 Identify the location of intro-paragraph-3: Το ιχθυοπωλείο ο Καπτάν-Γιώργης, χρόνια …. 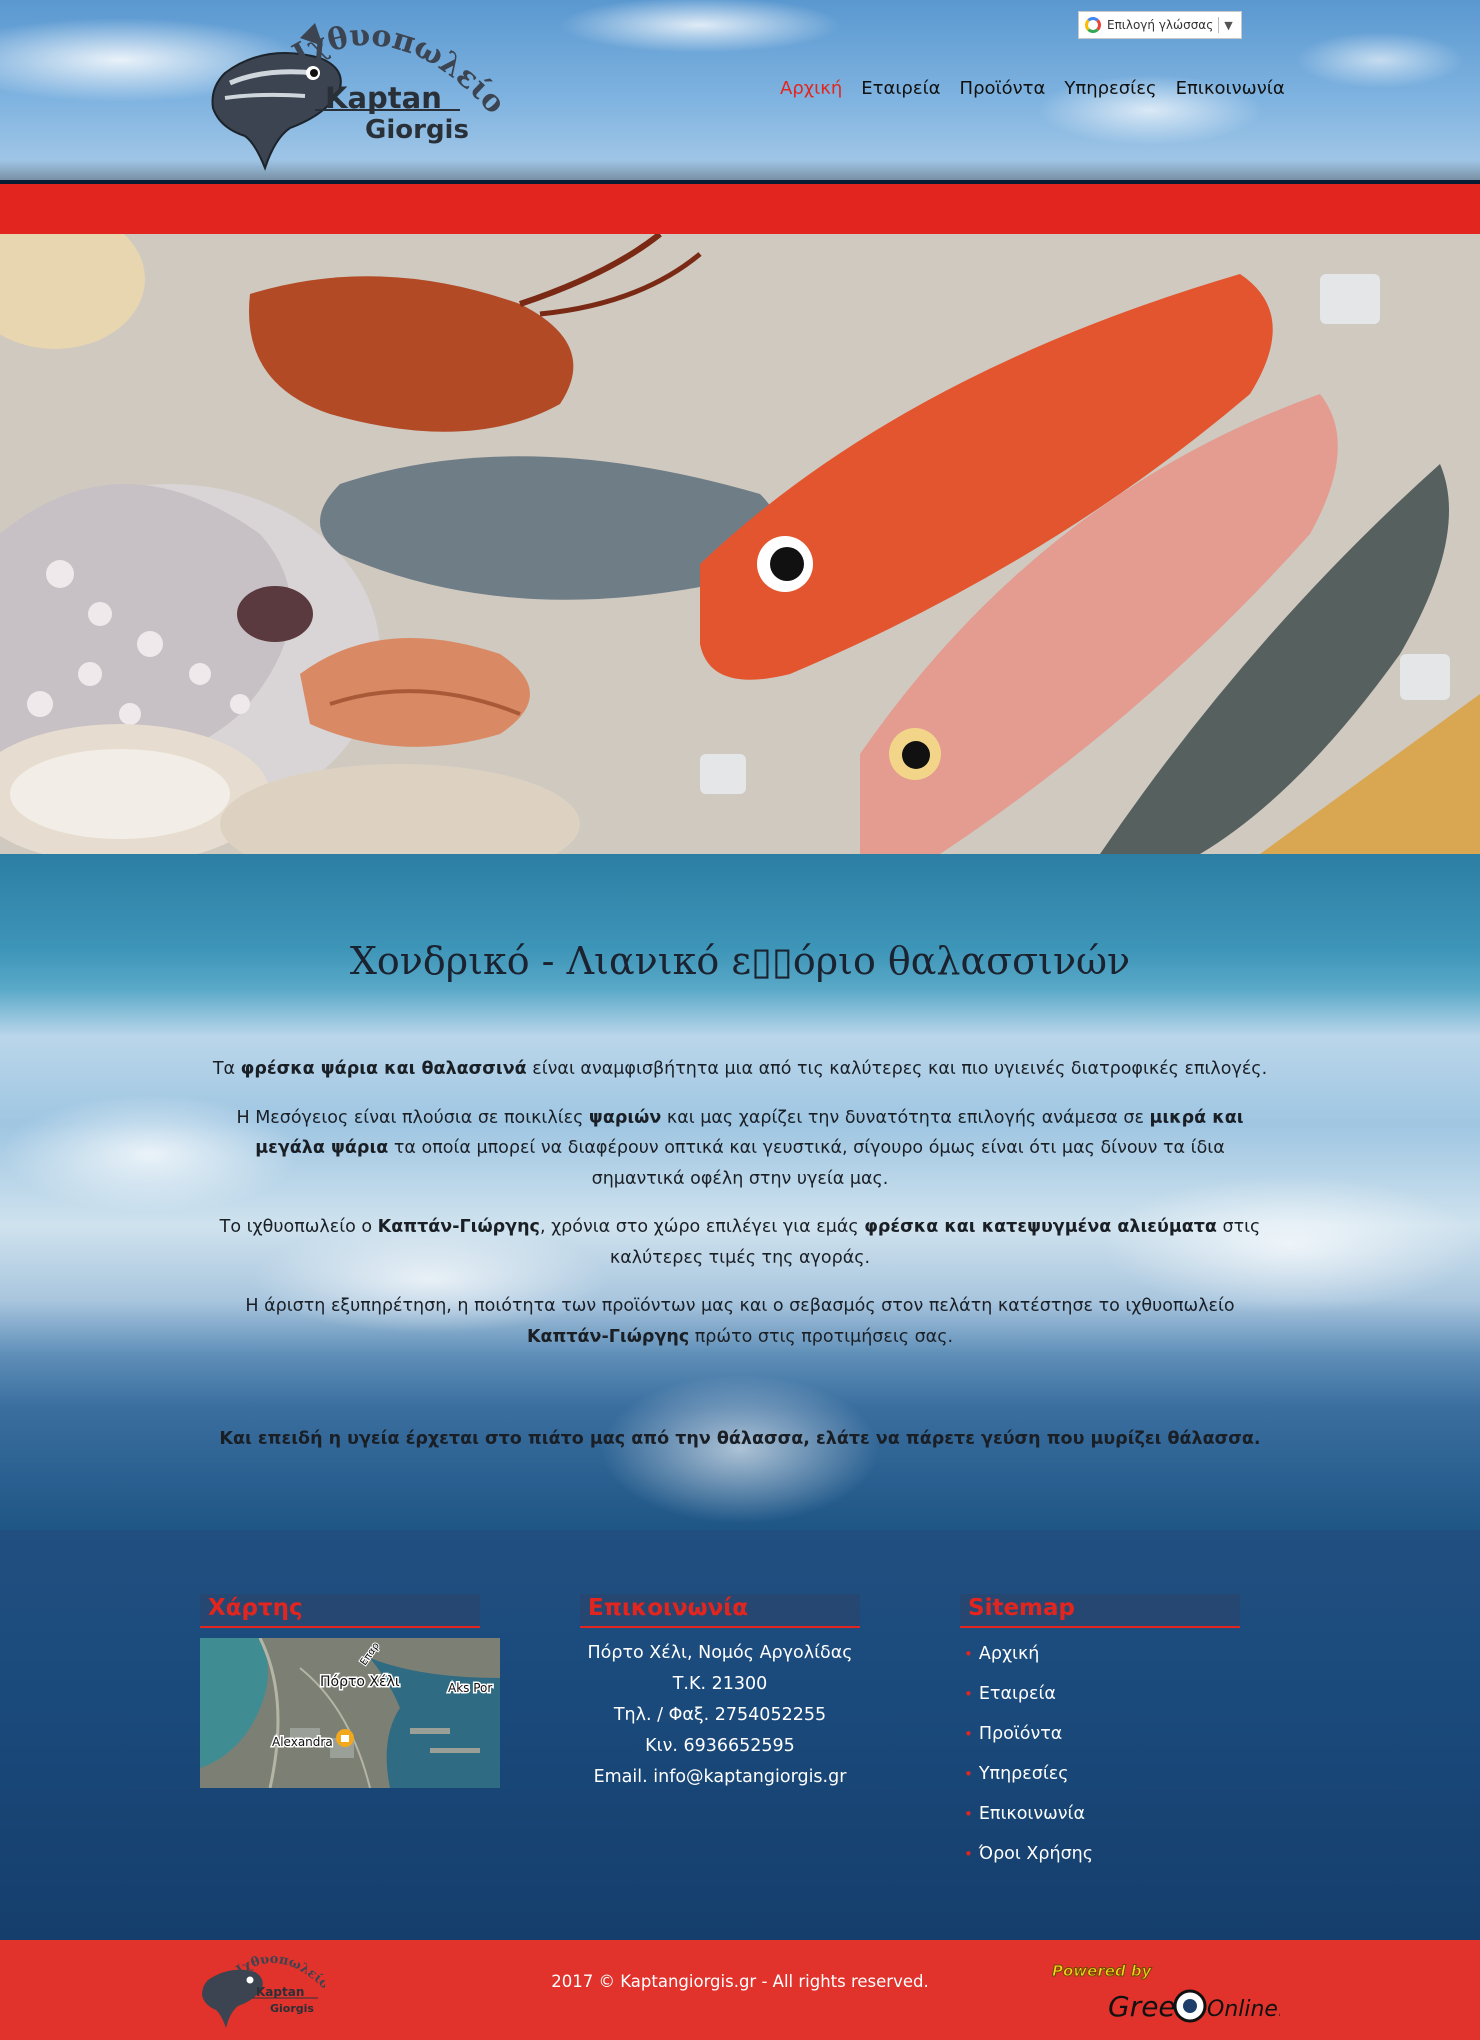
(740, 1242).